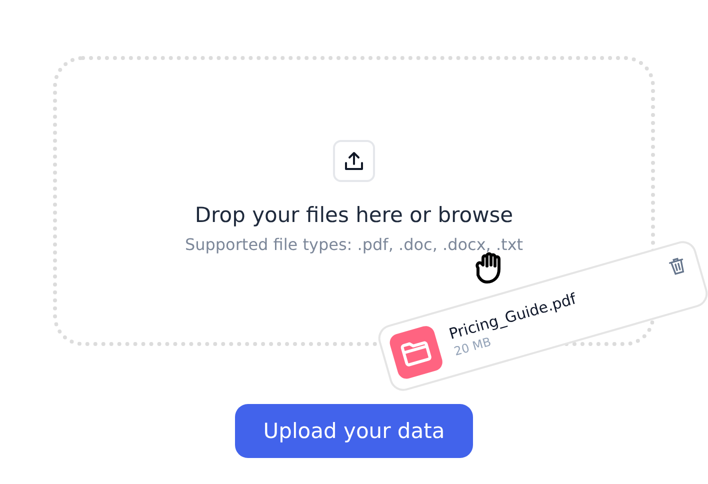 This screenshot has width=708, height=484. What do you see at coordinates (354, 161) in the screenshot?
I see `upload-icon` at bounding box center [354, 161].